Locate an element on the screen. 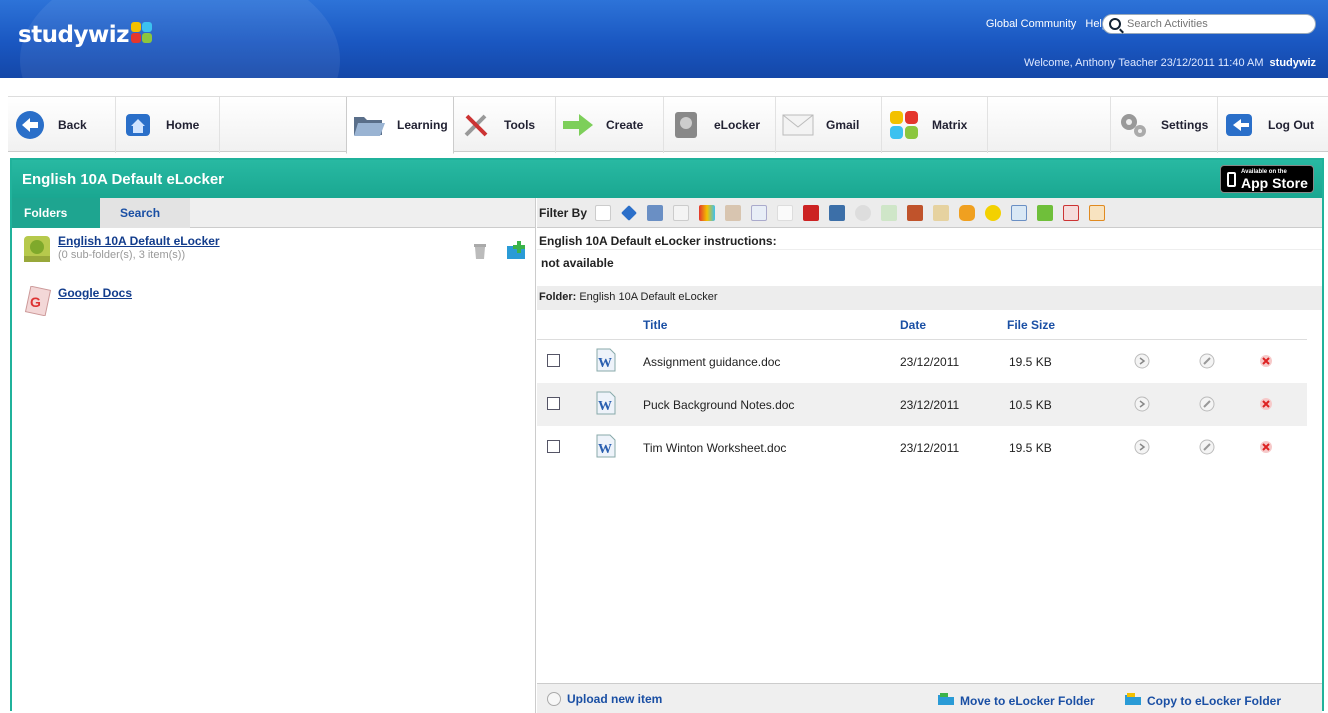 The image size is (1328, 713). image-icon is located at coordinates (759, 212).